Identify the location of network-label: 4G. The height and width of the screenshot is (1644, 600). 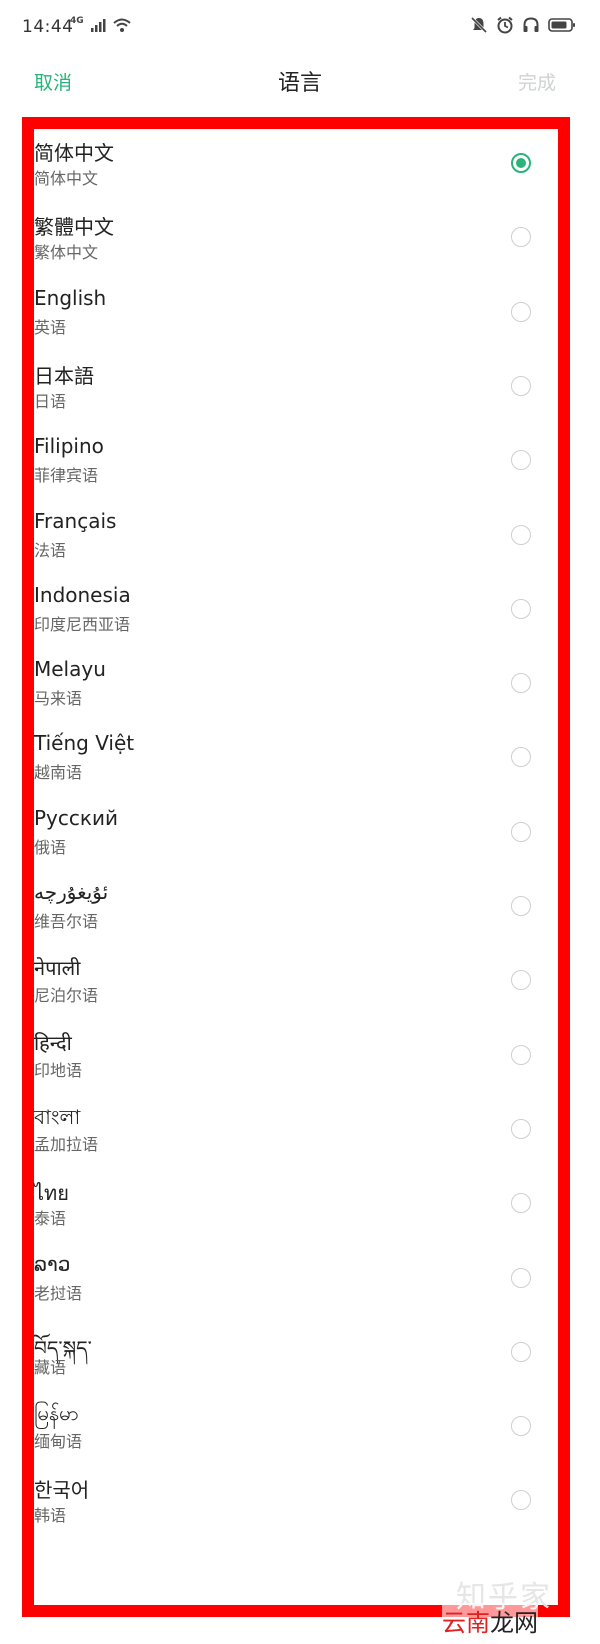
(77, 21).